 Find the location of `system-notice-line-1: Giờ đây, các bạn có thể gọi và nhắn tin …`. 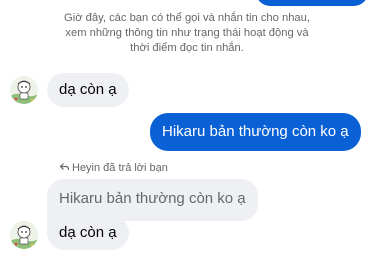

system-notice-line-1: Giờ đây, các bạn có thể gọi và nhắn tin … is located at coordinates (187, 18).